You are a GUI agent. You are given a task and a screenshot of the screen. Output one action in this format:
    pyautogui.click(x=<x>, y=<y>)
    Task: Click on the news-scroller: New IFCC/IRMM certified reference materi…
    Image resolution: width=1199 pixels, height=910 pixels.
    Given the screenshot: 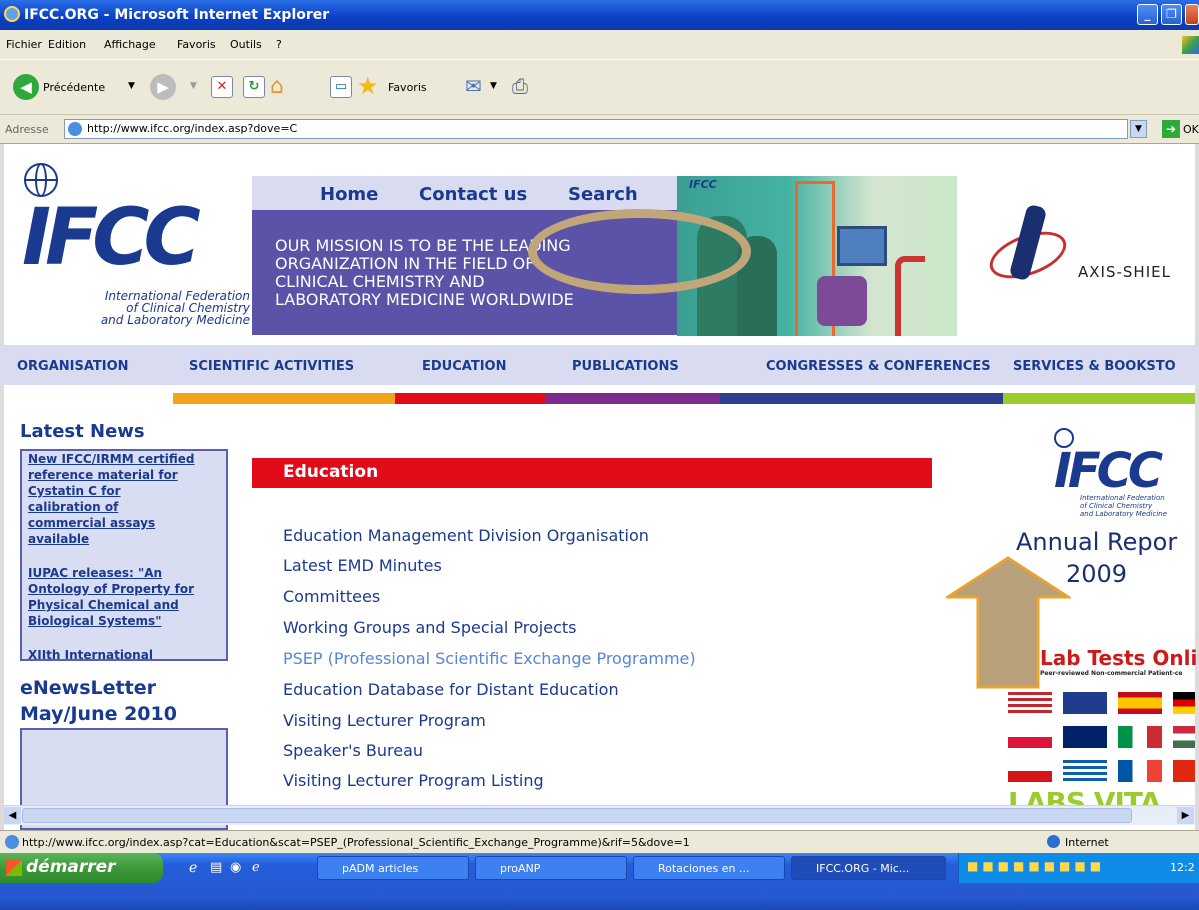 What is the action you would take?
    pyautogui.click(x=124, y=555)
    